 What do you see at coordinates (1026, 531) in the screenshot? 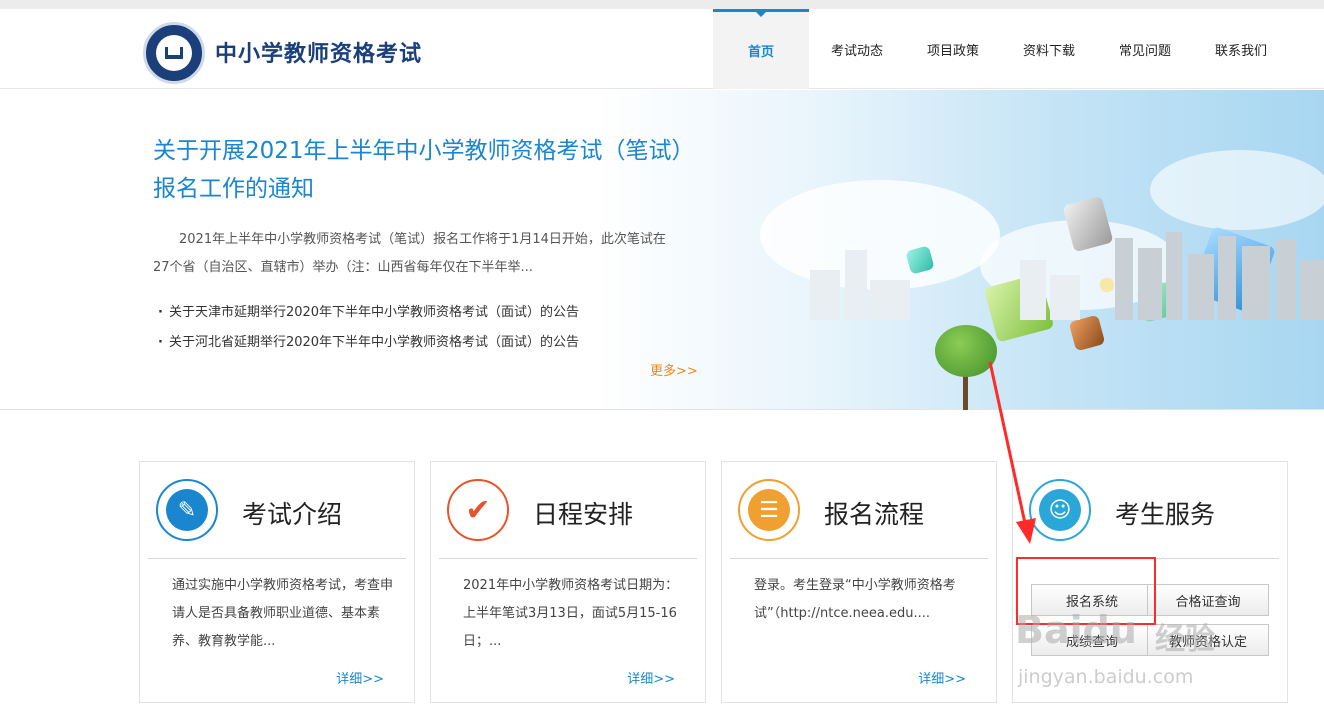
I see `annotation-arrow-head` at bounding box center [1026, 531].